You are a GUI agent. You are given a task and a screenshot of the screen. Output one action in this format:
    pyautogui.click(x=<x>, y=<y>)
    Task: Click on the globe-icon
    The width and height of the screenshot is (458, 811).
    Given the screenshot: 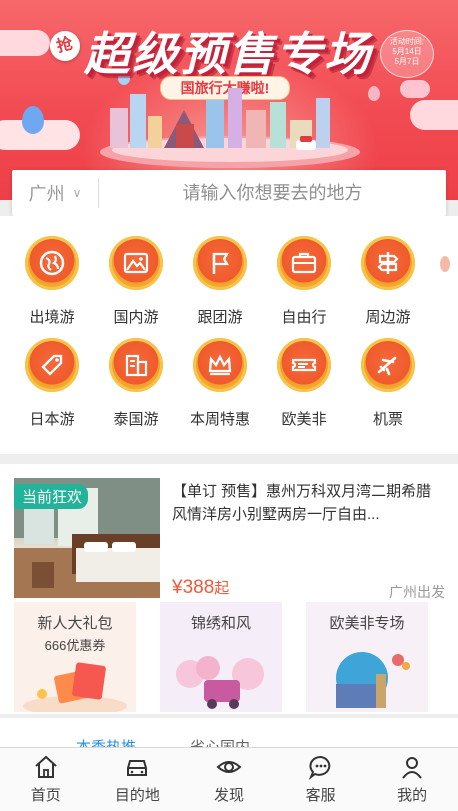 What is the action you would take?
    pyautogui.click(x=52, y=263)
    